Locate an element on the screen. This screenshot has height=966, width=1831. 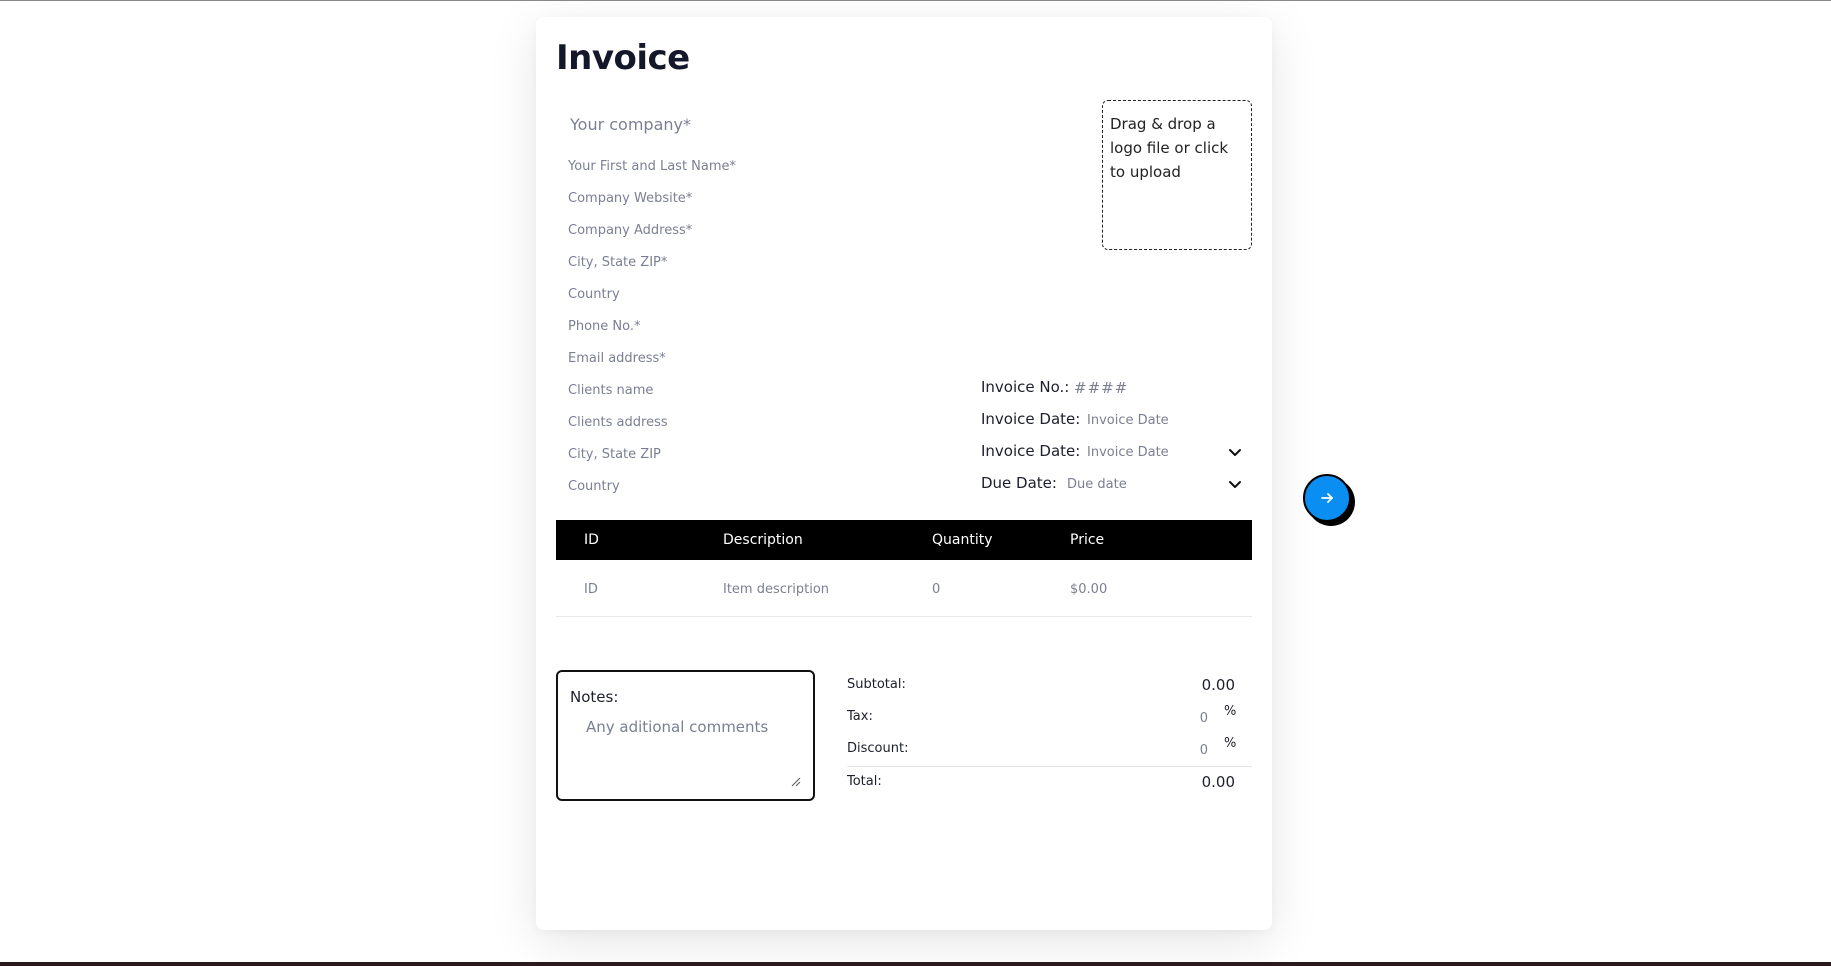
notes-box: Notes: is located at coordinates (685, 735).